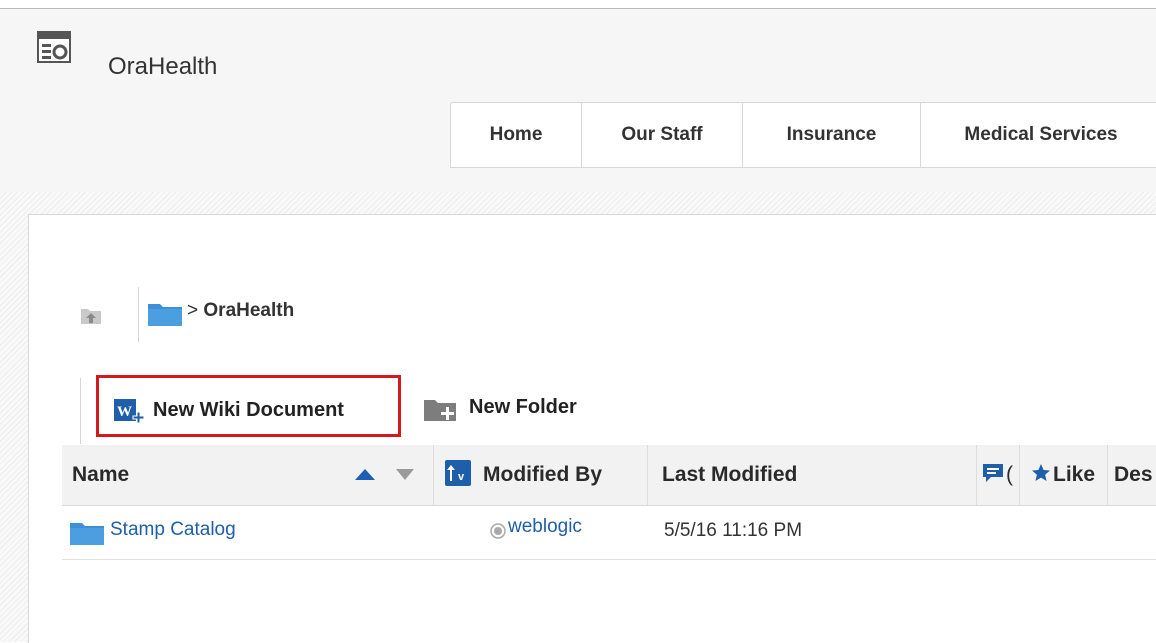  I want to click on new-wiki-document-label: New Wiki Document, so click(248, 410).